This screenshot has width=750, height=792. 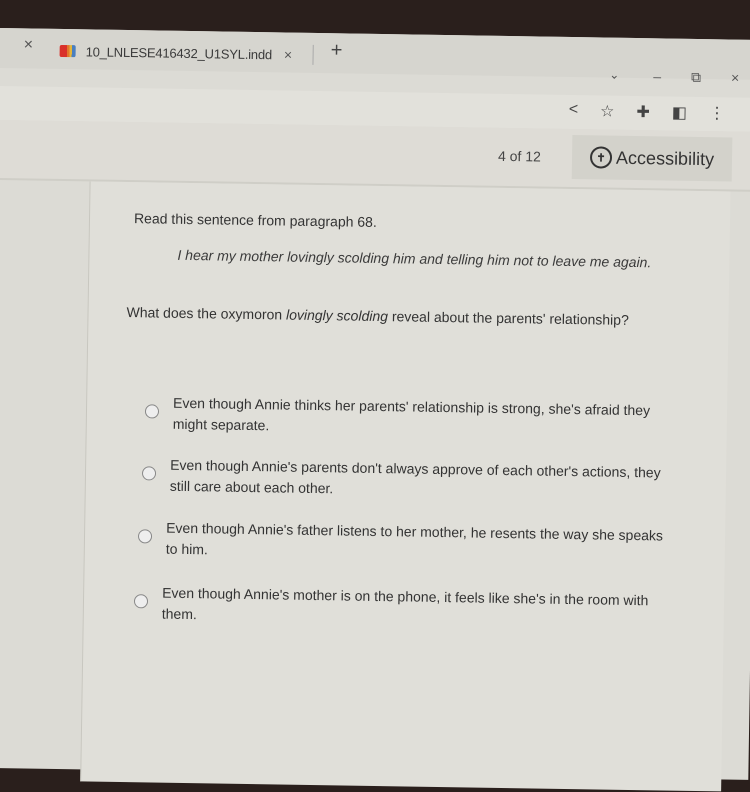 What do you see at coordinates (601, 157) in the screenshot?
I see `accessibility-icon: ✝` at bounding box center [601, 157].